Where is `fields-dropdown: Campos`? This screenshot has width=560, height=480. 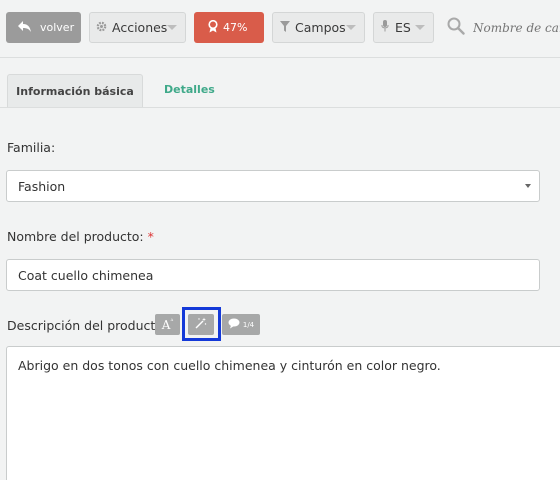
fields-dropdown: Campos is located at coordinates (318, 27).